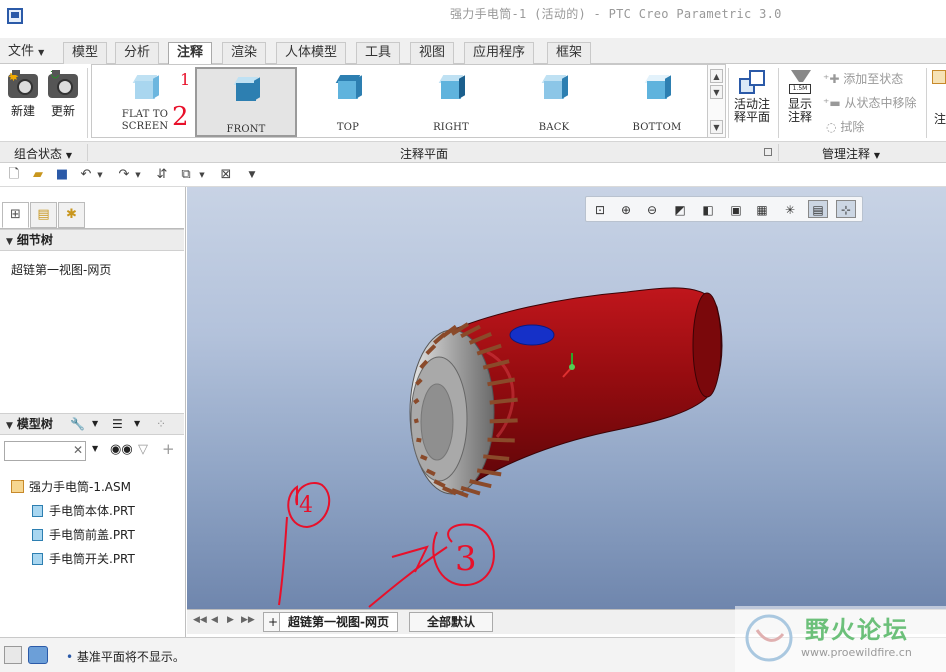 This screenshot has width=946, height=672. What do you see at coordinates (43, 153) in the screenshot?
I see `combined-state-group-label: 组合状态 ▼` at bounding box center [43, 153].